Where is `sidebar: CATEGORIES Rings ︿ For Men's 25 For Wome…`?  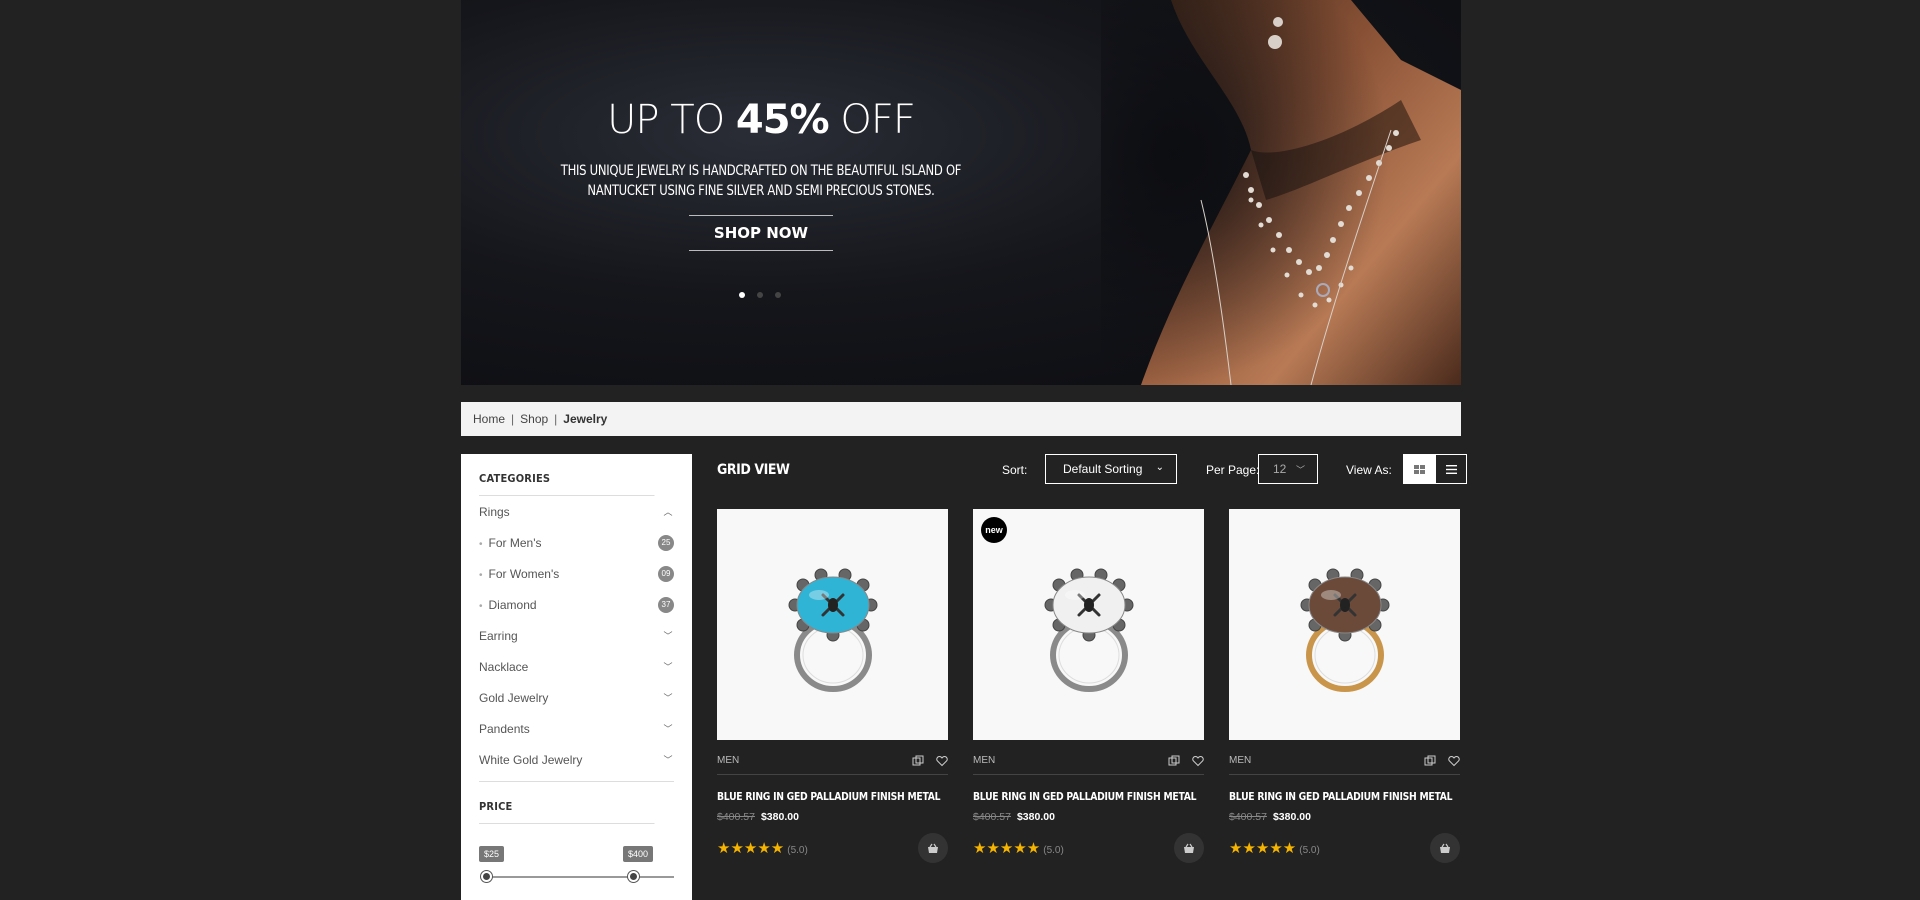 sidebar: CATEGORIES Rings ︿ For Men's 25 For Wome… is located at coordinates (576, 677).